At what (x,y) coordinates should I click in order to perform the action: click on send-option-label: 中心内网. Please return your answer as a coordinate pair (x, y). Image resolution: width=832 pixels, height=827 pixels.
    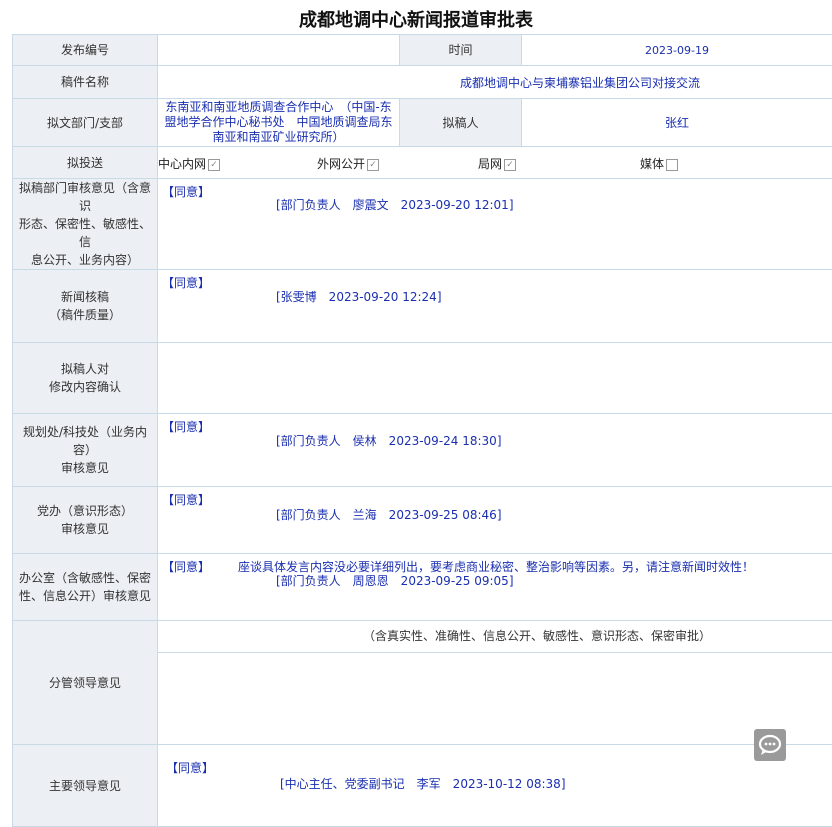
    Looking at the image, I should click on (182, 164).